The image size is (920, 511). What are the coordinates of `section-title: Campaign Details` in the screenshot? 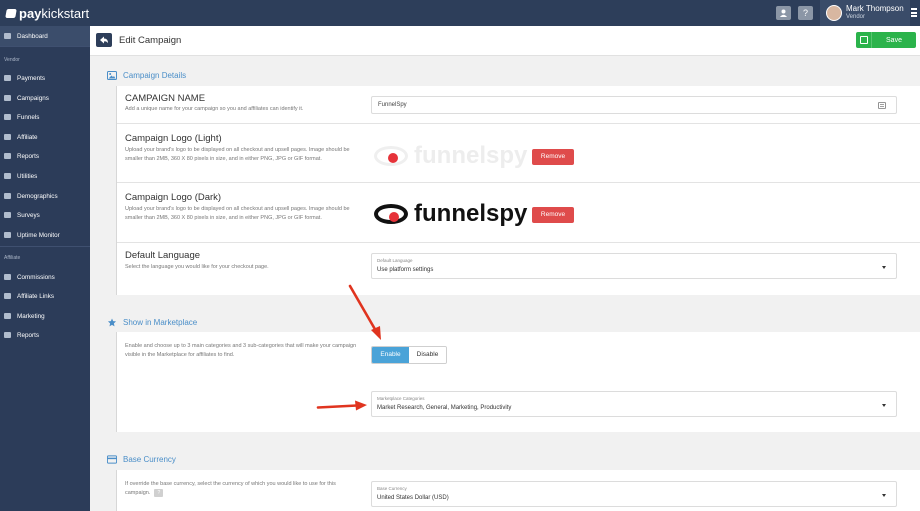 It's located at (155, 75).